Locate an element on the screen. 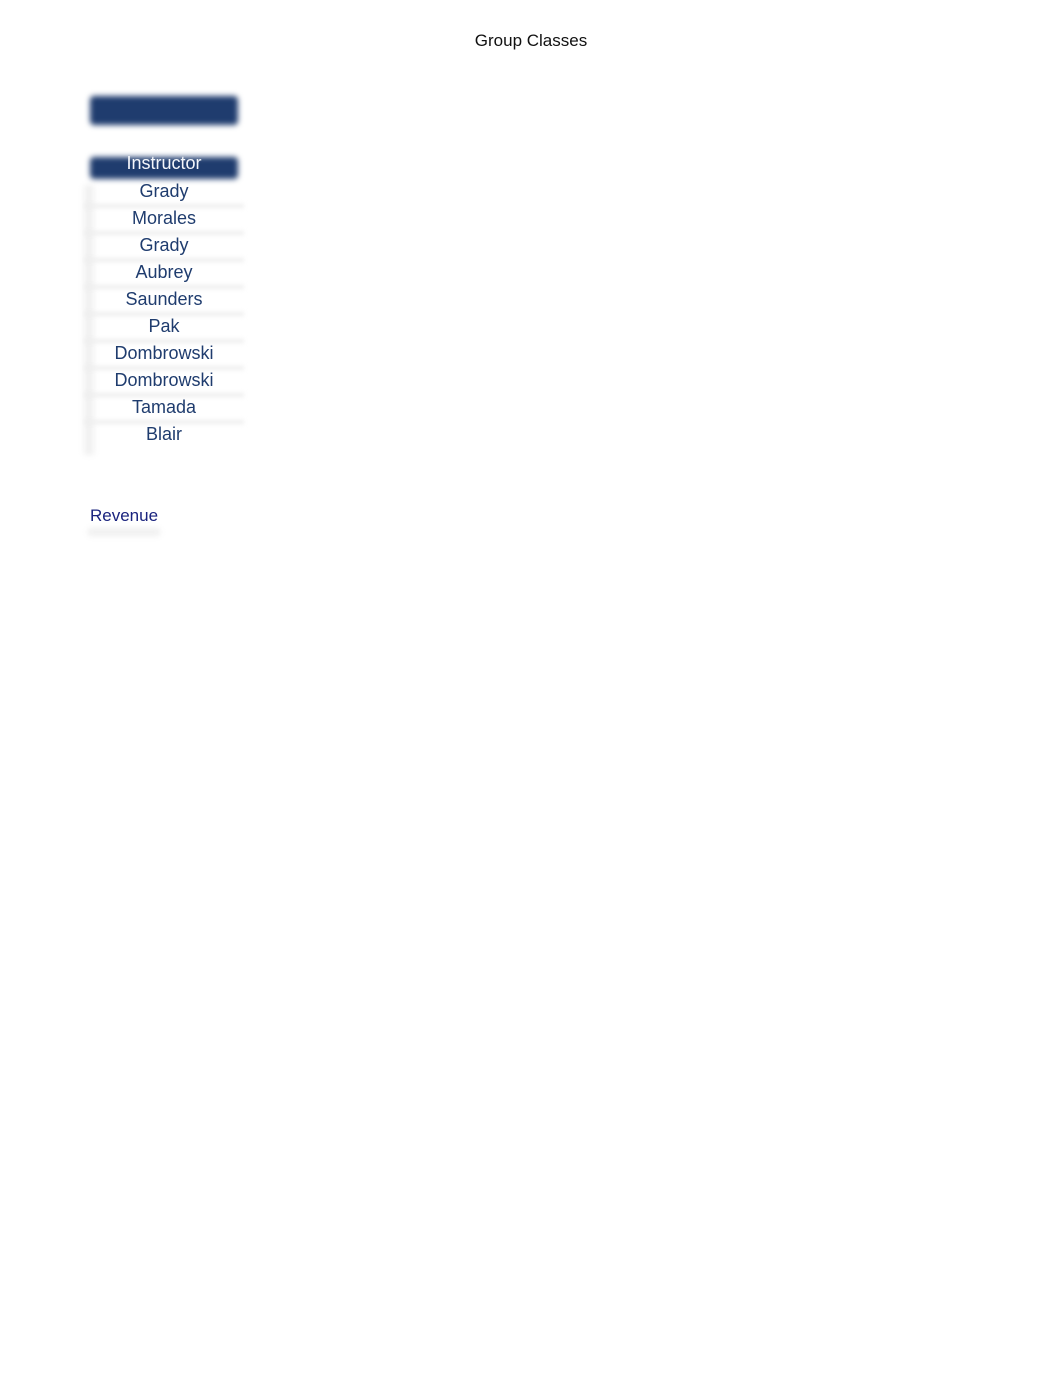 The height and width of the screenshot is (1377, 1062). list-item: Pak is located at coordinates (164, 326).